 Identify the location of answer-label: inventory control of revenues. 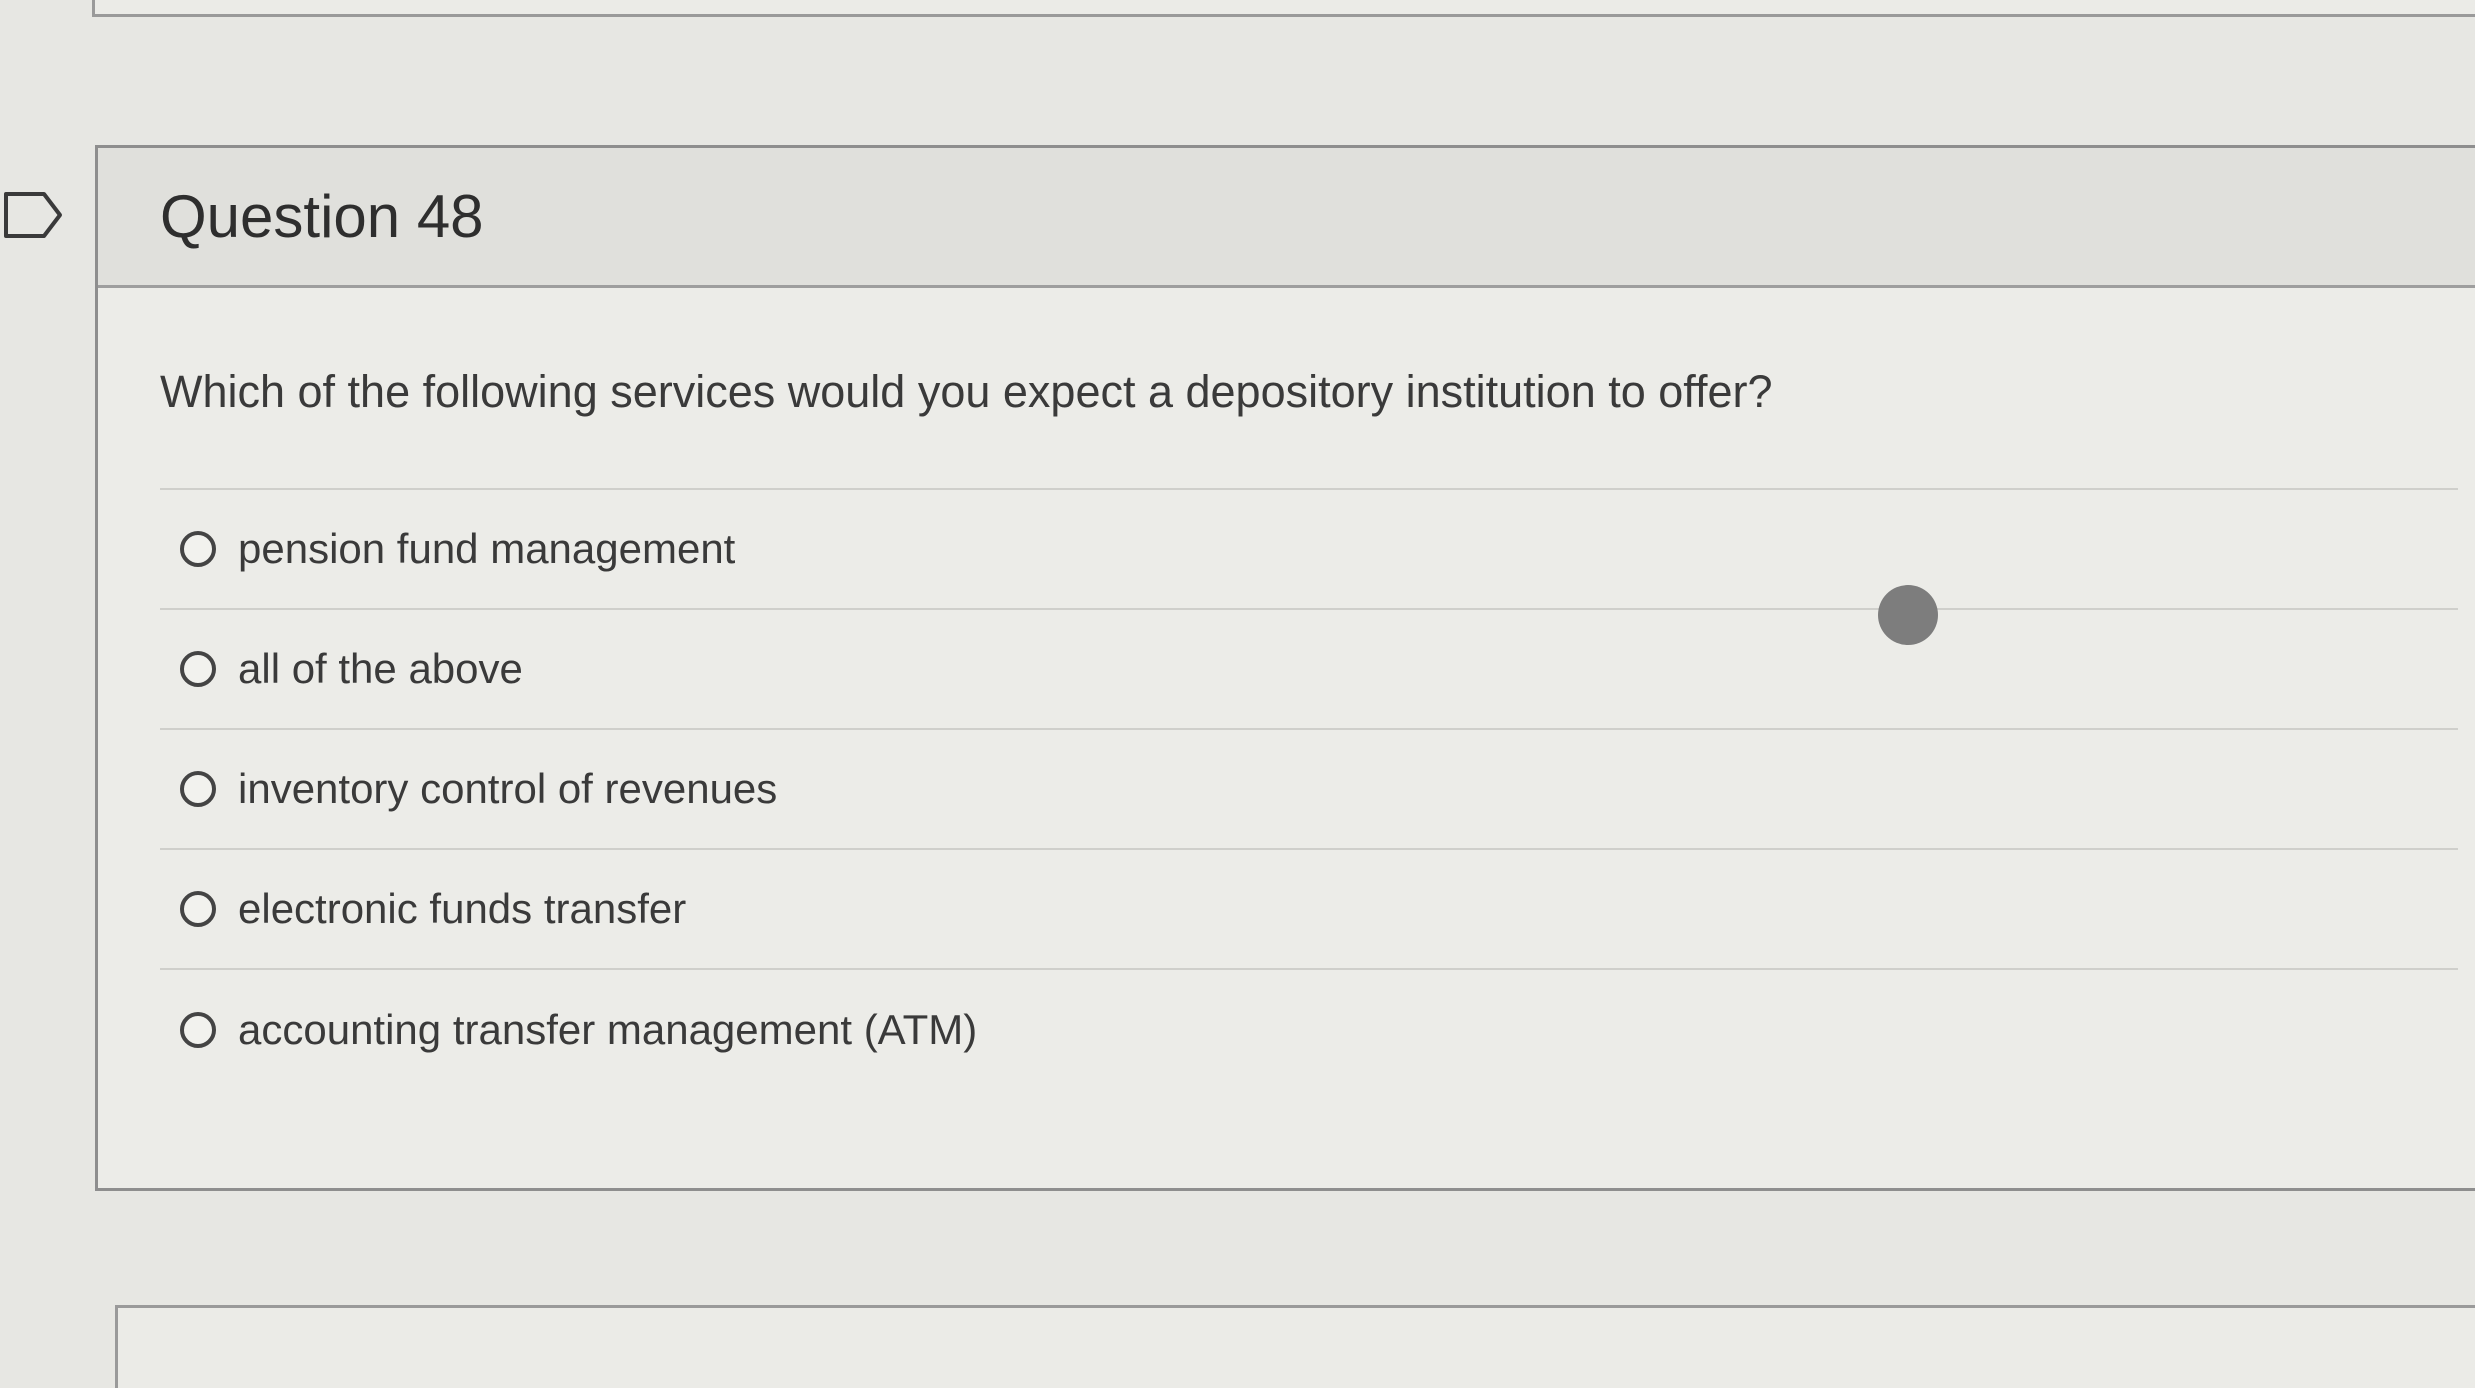
(508, 788).